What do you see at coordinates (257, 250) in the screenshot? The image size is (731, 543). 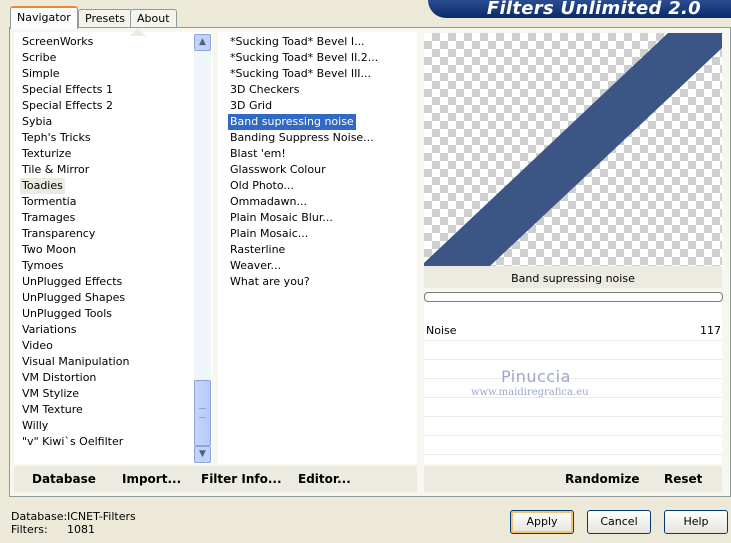 I see `filter-item: Rasterline` at bounding box center [257, 250].